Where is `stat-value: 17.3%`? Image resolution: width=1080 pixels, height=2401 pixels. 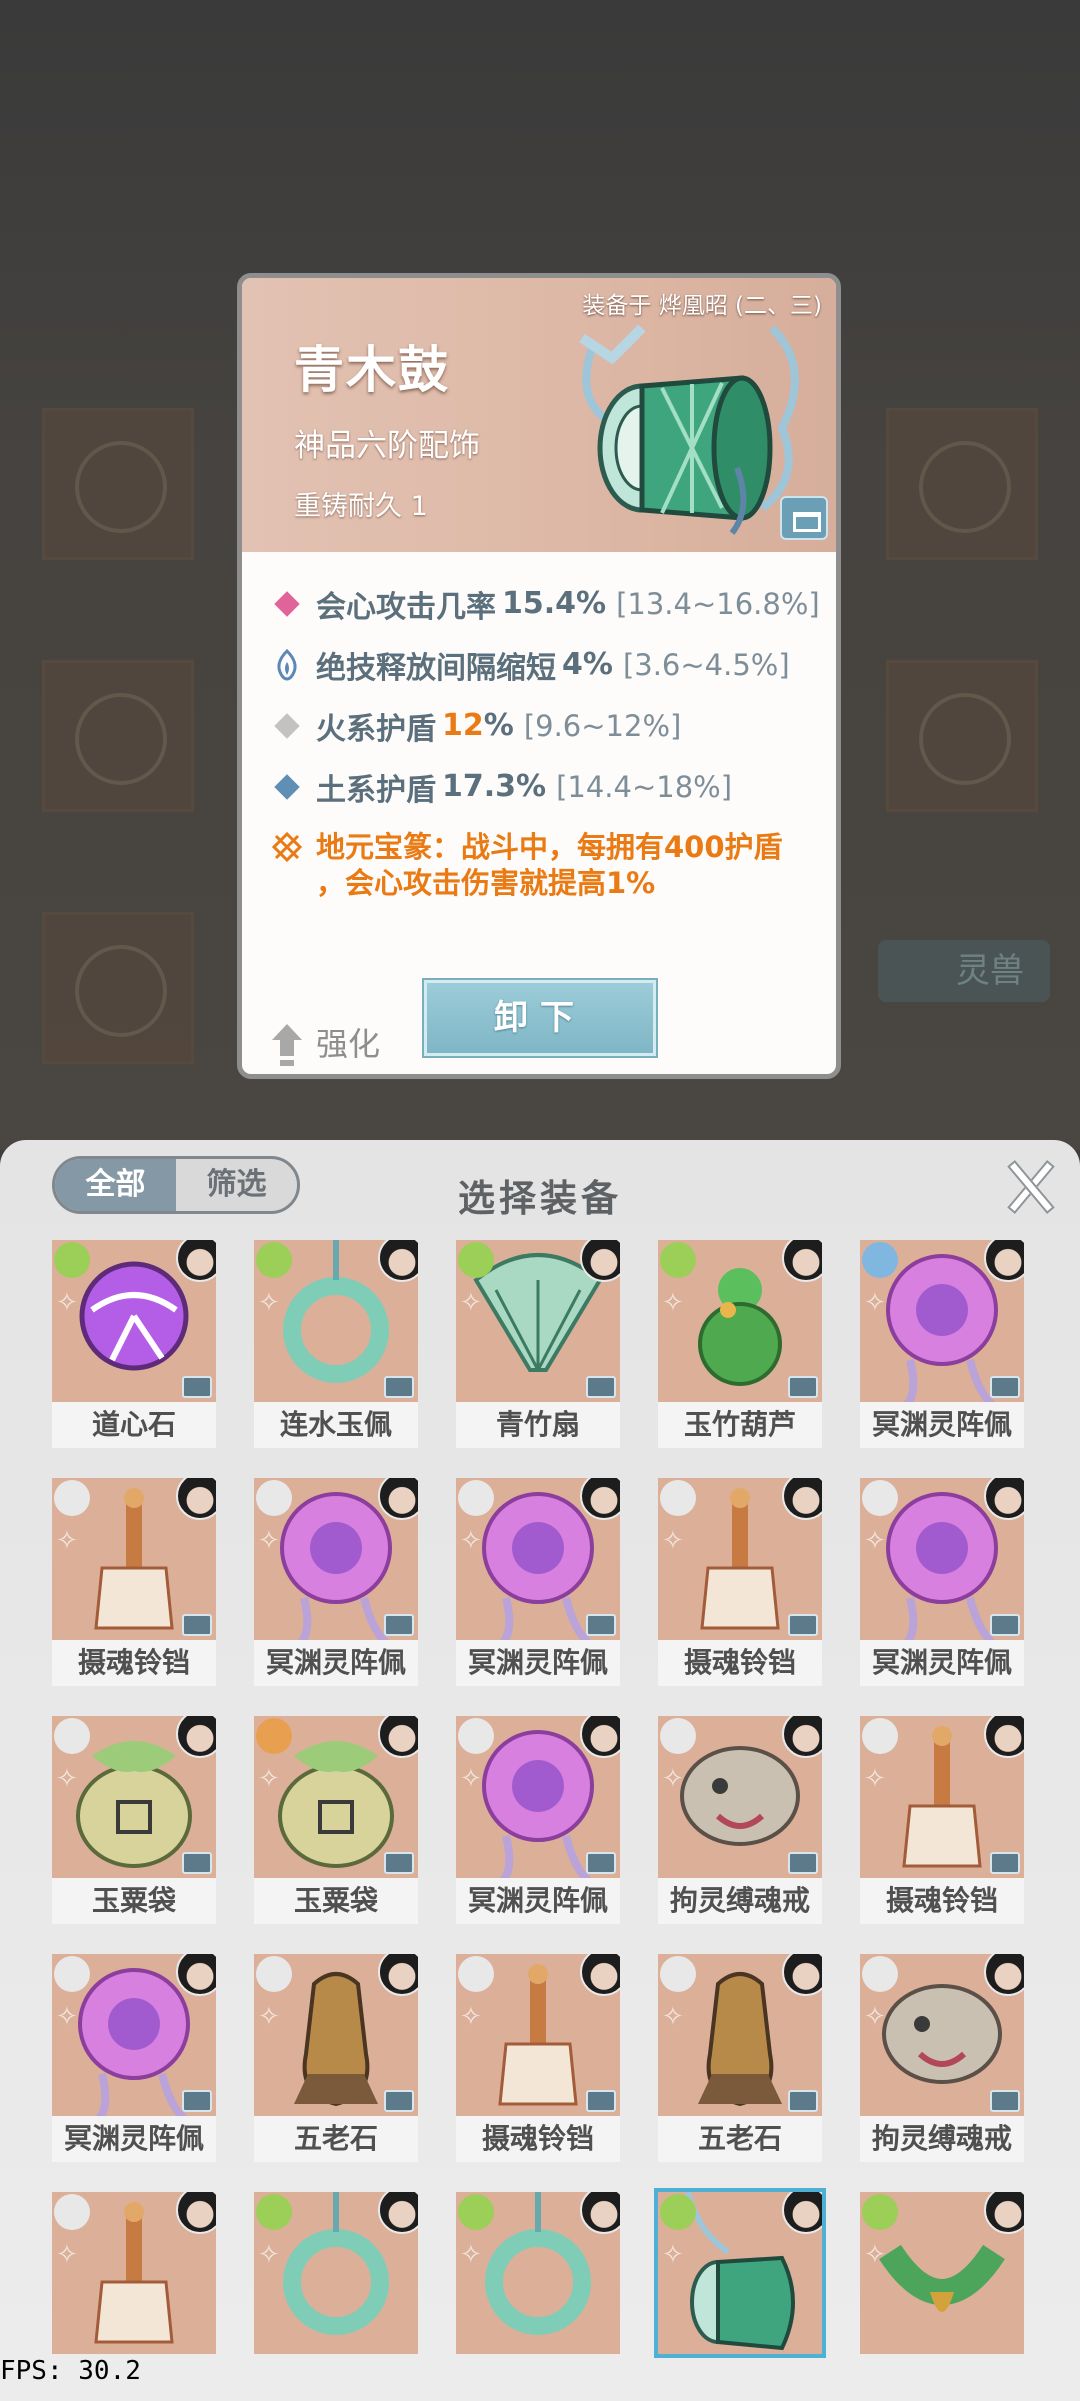
stat-value: 17.3% is located at coordinates (494, 786).